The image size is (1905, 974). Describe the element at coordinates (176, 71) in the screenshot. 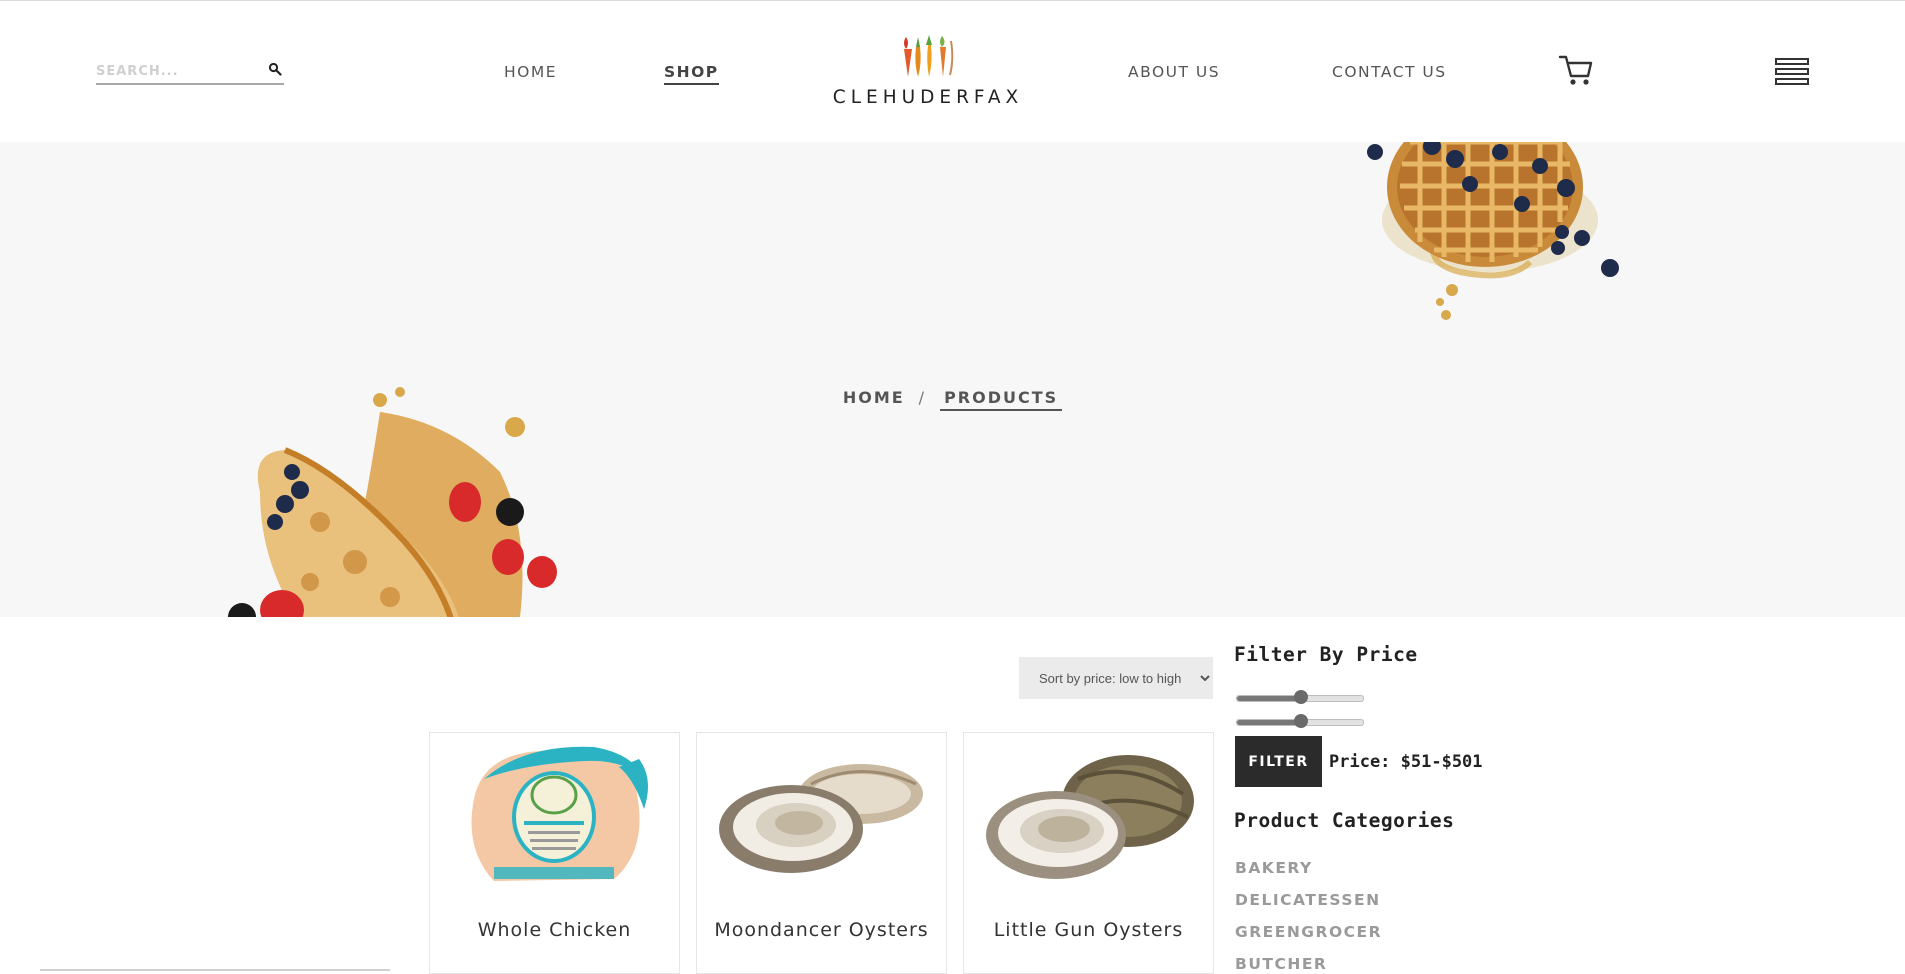

I see `search-input` at that location.